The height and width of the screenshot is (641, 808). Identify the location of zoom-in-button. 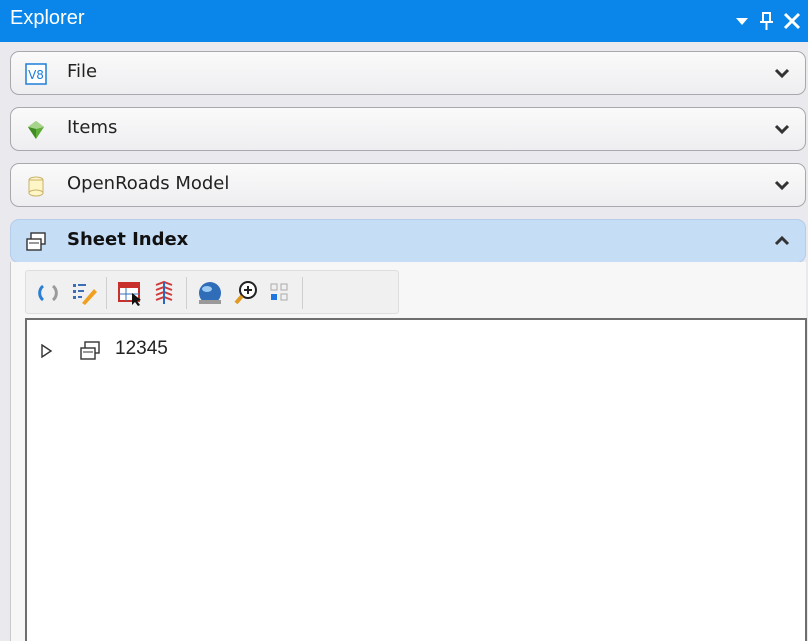
(246, 293).